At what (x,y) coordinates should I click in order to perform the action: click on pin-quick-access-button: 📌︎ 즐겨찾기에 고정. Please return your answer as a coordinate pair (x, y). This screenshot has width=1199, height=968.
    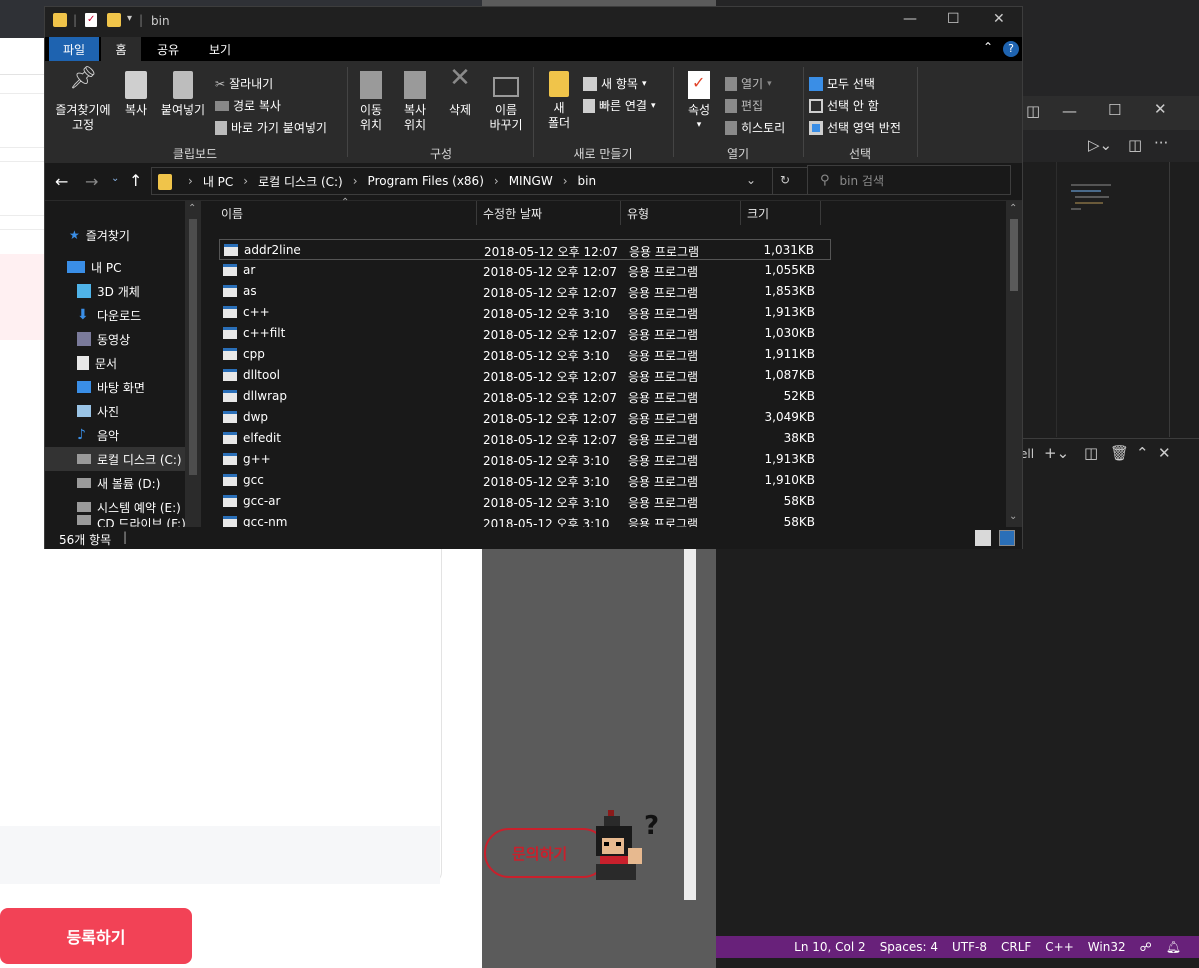
    Looking at the image, I should click on (83, 100).